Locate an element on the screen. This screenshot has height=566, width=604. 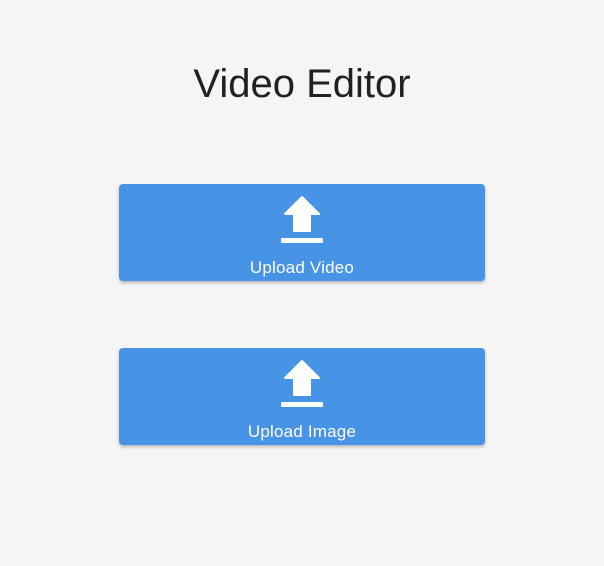
page-title: Video Editor is located at coordinates (302, 84).